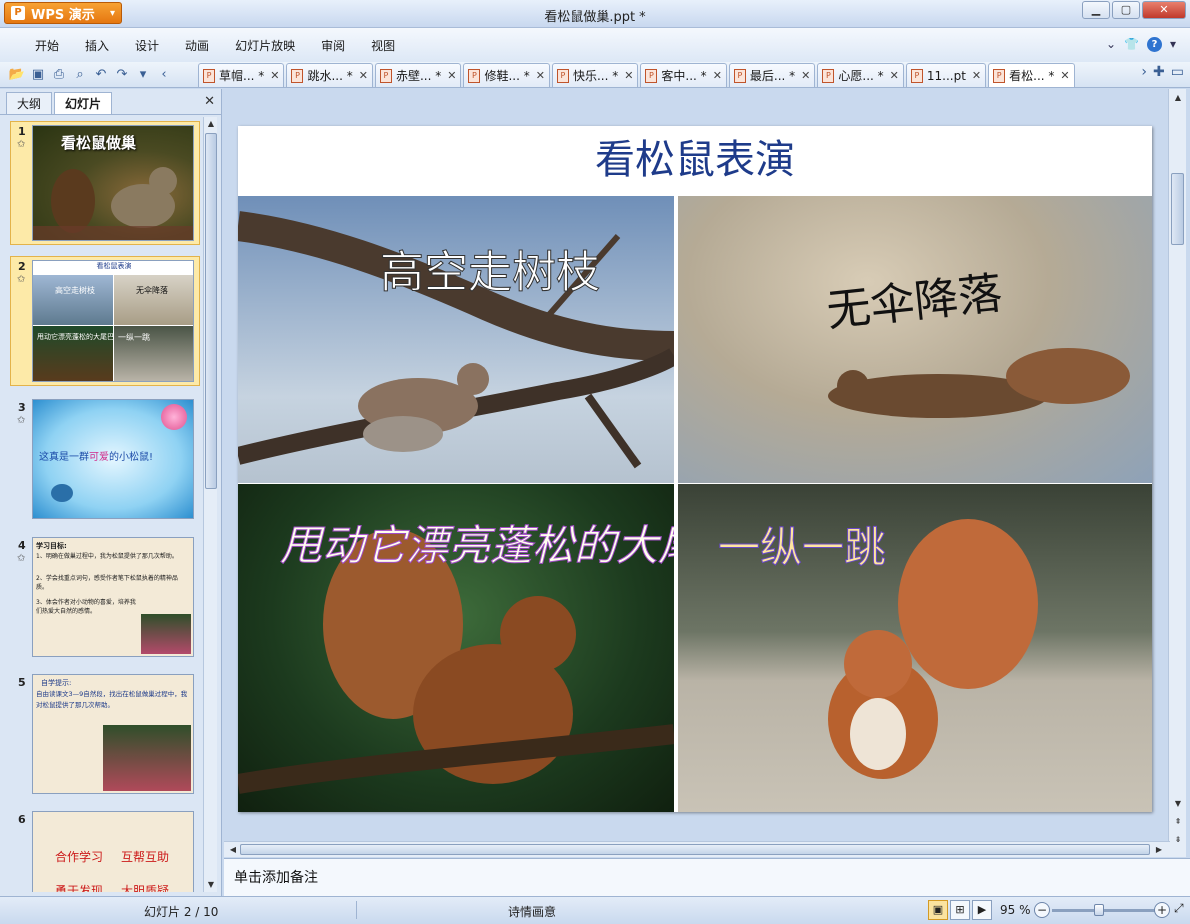 The height and width of the screenshot is (924, 1190). Describe the element at coordinates (38, 75) in the screenshot. I see `save-icon: ▣` at that location.